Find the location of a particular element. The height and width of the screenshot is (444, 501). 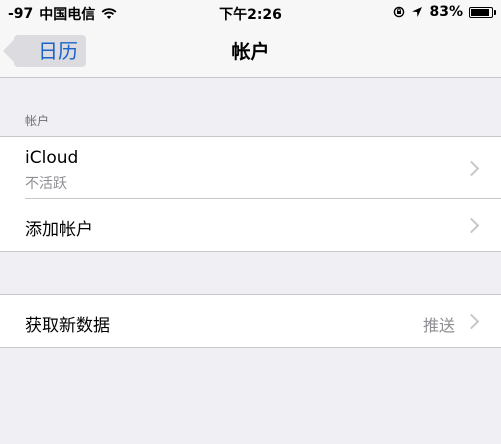

status-right: 83% is located at coordinates (444, 12).